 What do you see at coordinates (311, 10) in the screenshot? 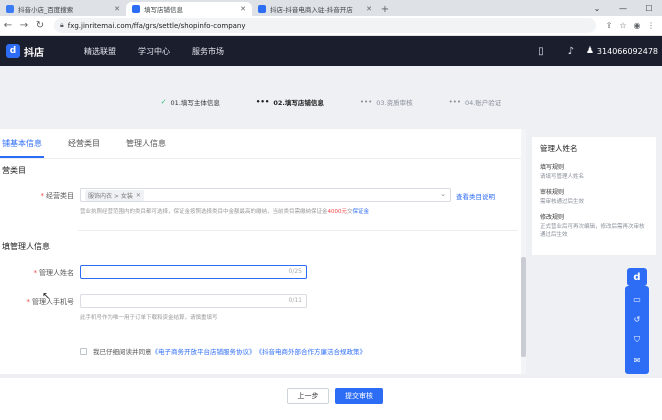
I see `browser-tab-label: 抖店-抖音电商入驻-抖音开店` at bounding box center [311, 10].